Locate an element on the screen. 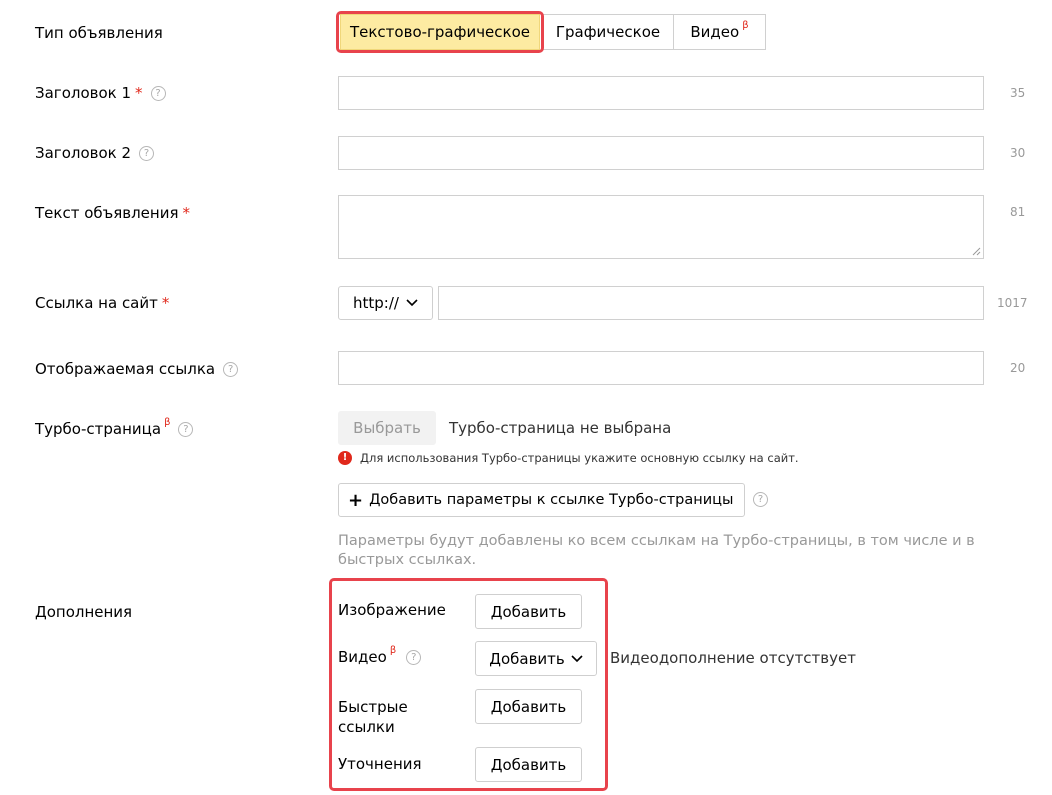  site-link-label: Ссылка на сайт * is located at coordinates (102, 303).